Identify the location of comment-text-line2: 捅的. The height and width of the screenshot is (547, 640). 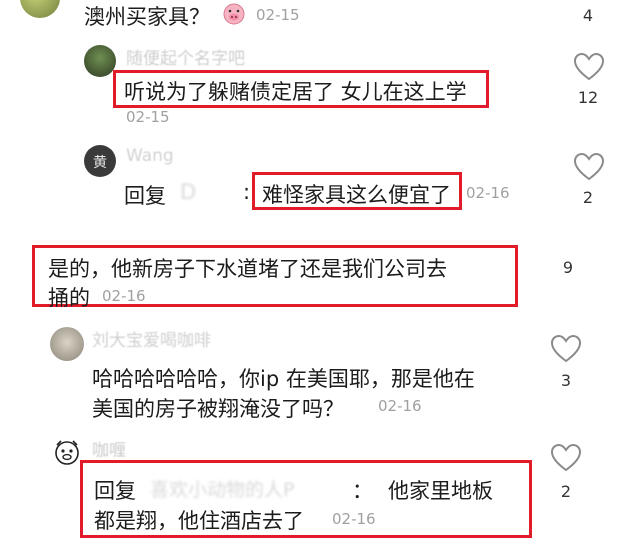
(69, 298).